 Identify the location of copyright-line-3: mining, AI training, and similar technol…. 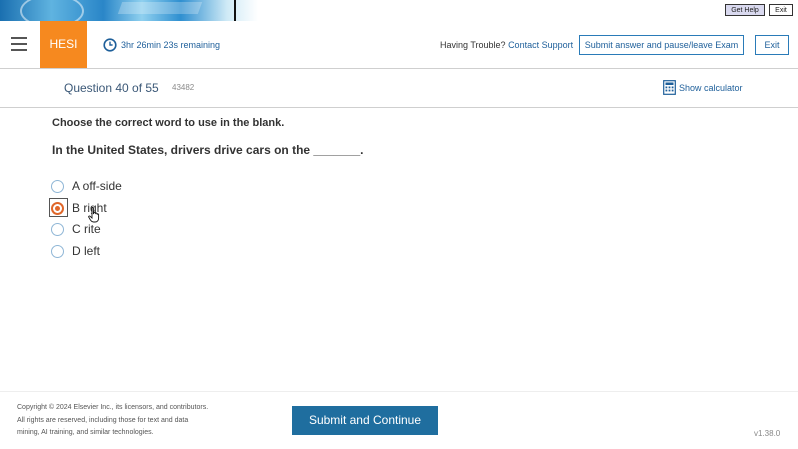
(85, 432).